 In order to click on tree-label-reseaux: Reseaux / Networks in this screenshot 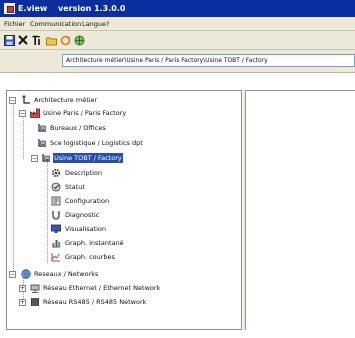, I will do `click(66, 274)`.